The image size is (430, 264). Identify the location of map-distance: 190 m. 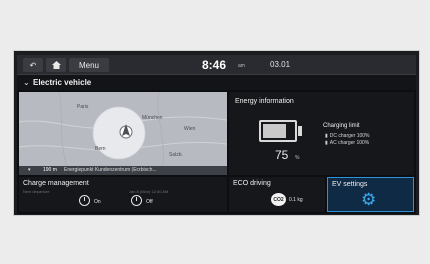
(50, 170).